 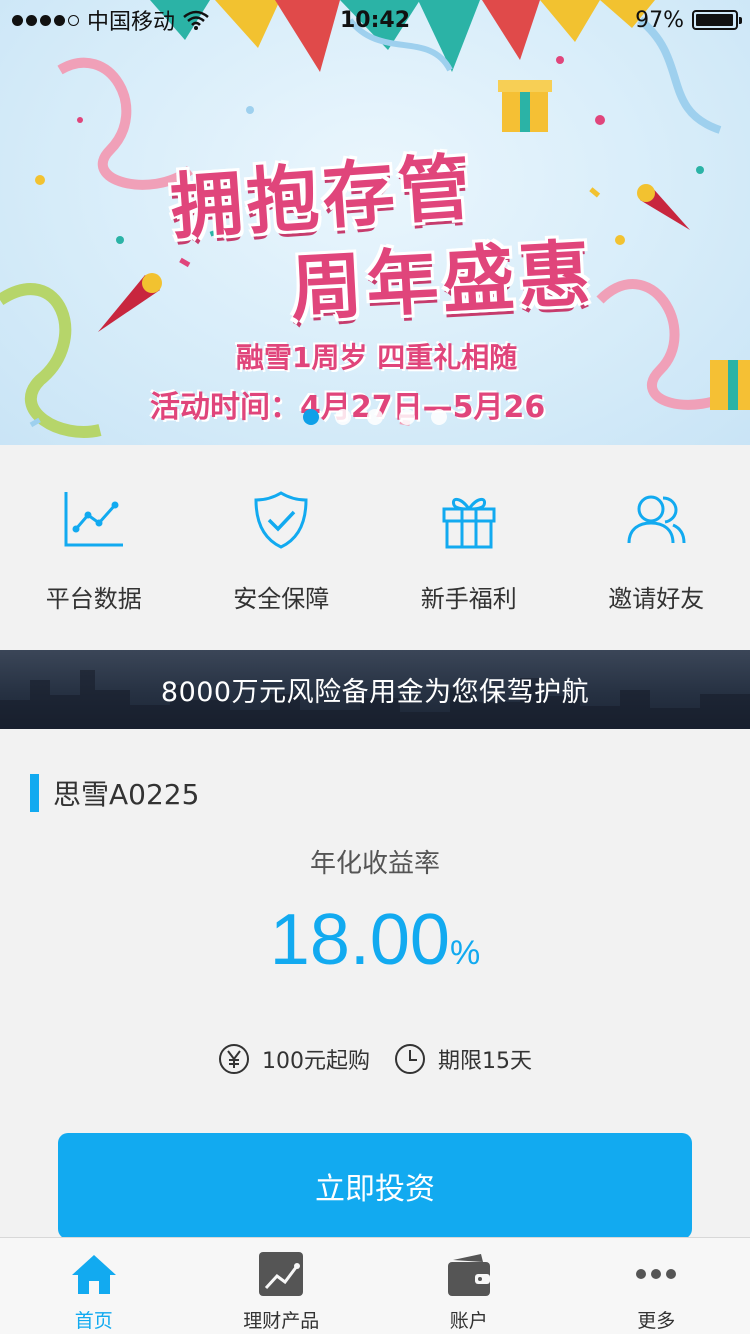 I want to click on entry-label: 邀请好友, so click(x=656, y=599).